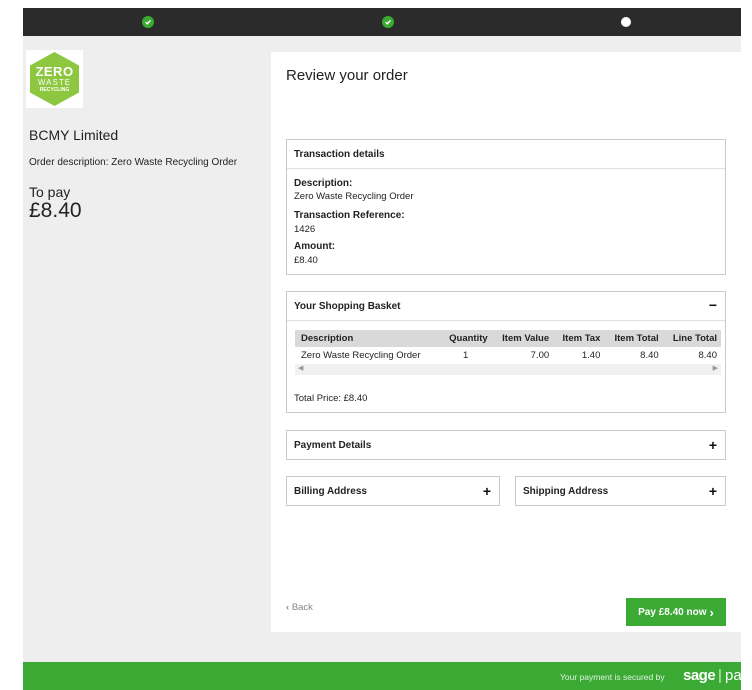 The width and height of the screenshot is (752, 690). I want to click on cell-description: Zero Waste Recycling Order, so click(361, 355).